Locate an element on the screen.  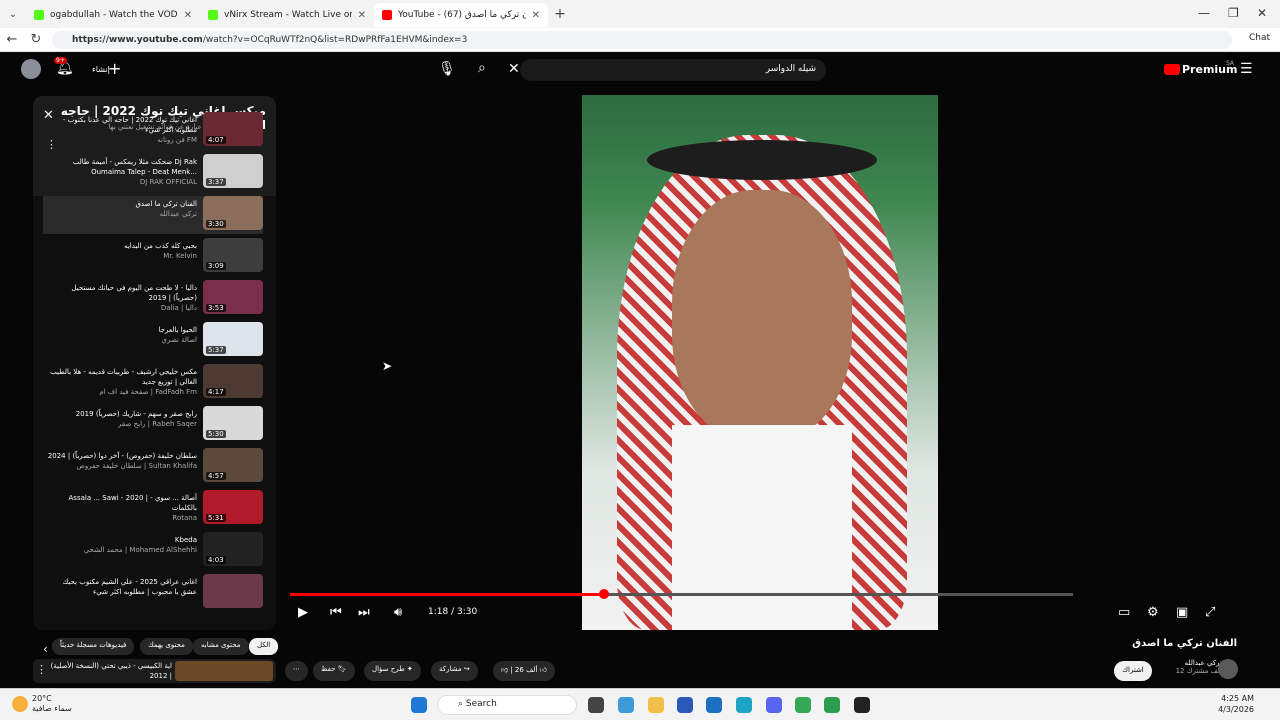
new-tab-icon: + is located at coordinates (560, 14).